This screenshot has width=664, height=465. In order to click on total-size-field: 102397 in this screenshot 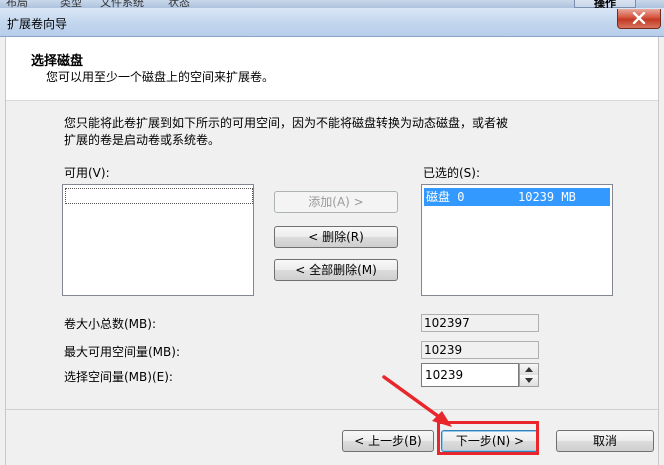, I will do `click(480, 323)`.